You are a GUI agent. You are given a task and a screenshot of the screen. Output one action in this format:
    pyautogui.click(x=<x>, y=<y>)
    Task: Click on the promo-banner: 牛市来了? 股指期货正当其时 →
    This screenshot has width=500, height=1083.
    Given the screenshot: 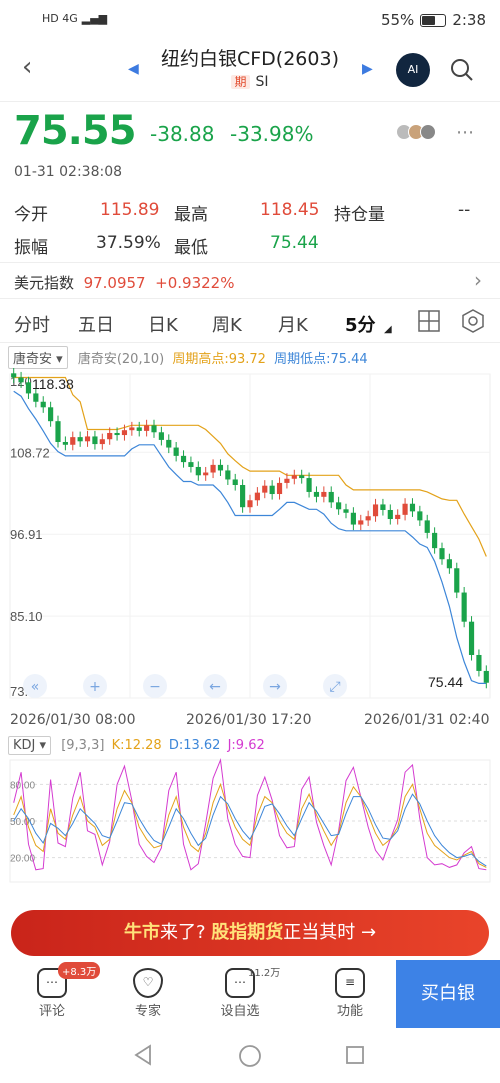 What is the action you would take?
    pyautogui.click(x=250, y=933)
    